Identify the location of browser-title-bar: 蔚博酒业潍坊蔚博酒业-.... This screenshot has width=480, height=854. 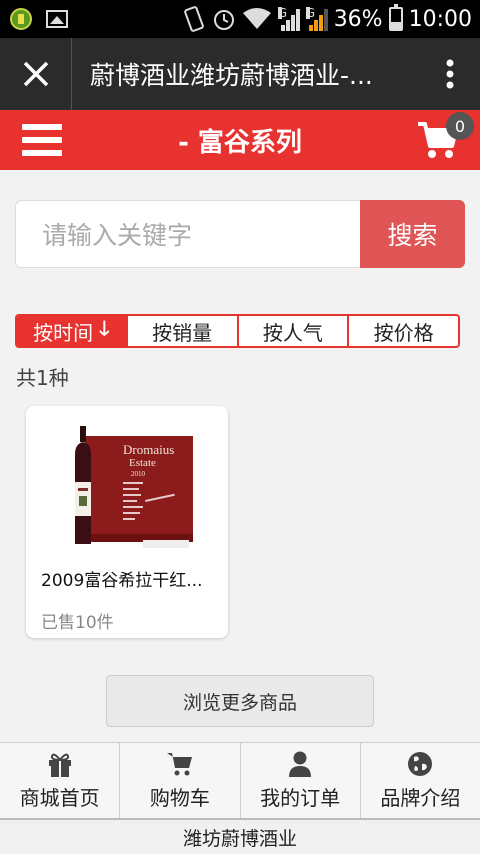
(240, 74).